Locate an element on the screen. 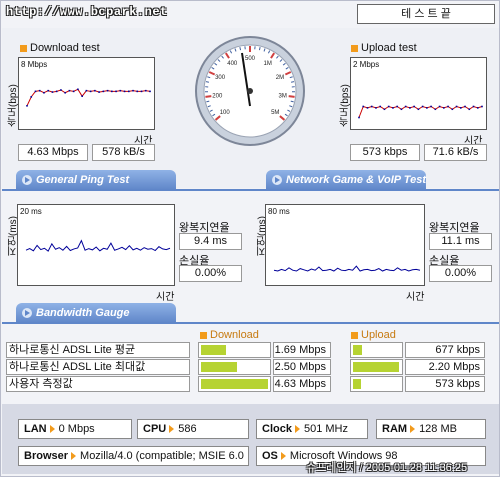 This screenshot has height=477, width=500. upload-speed: 573 kbps is located at coordinates (445, 384).